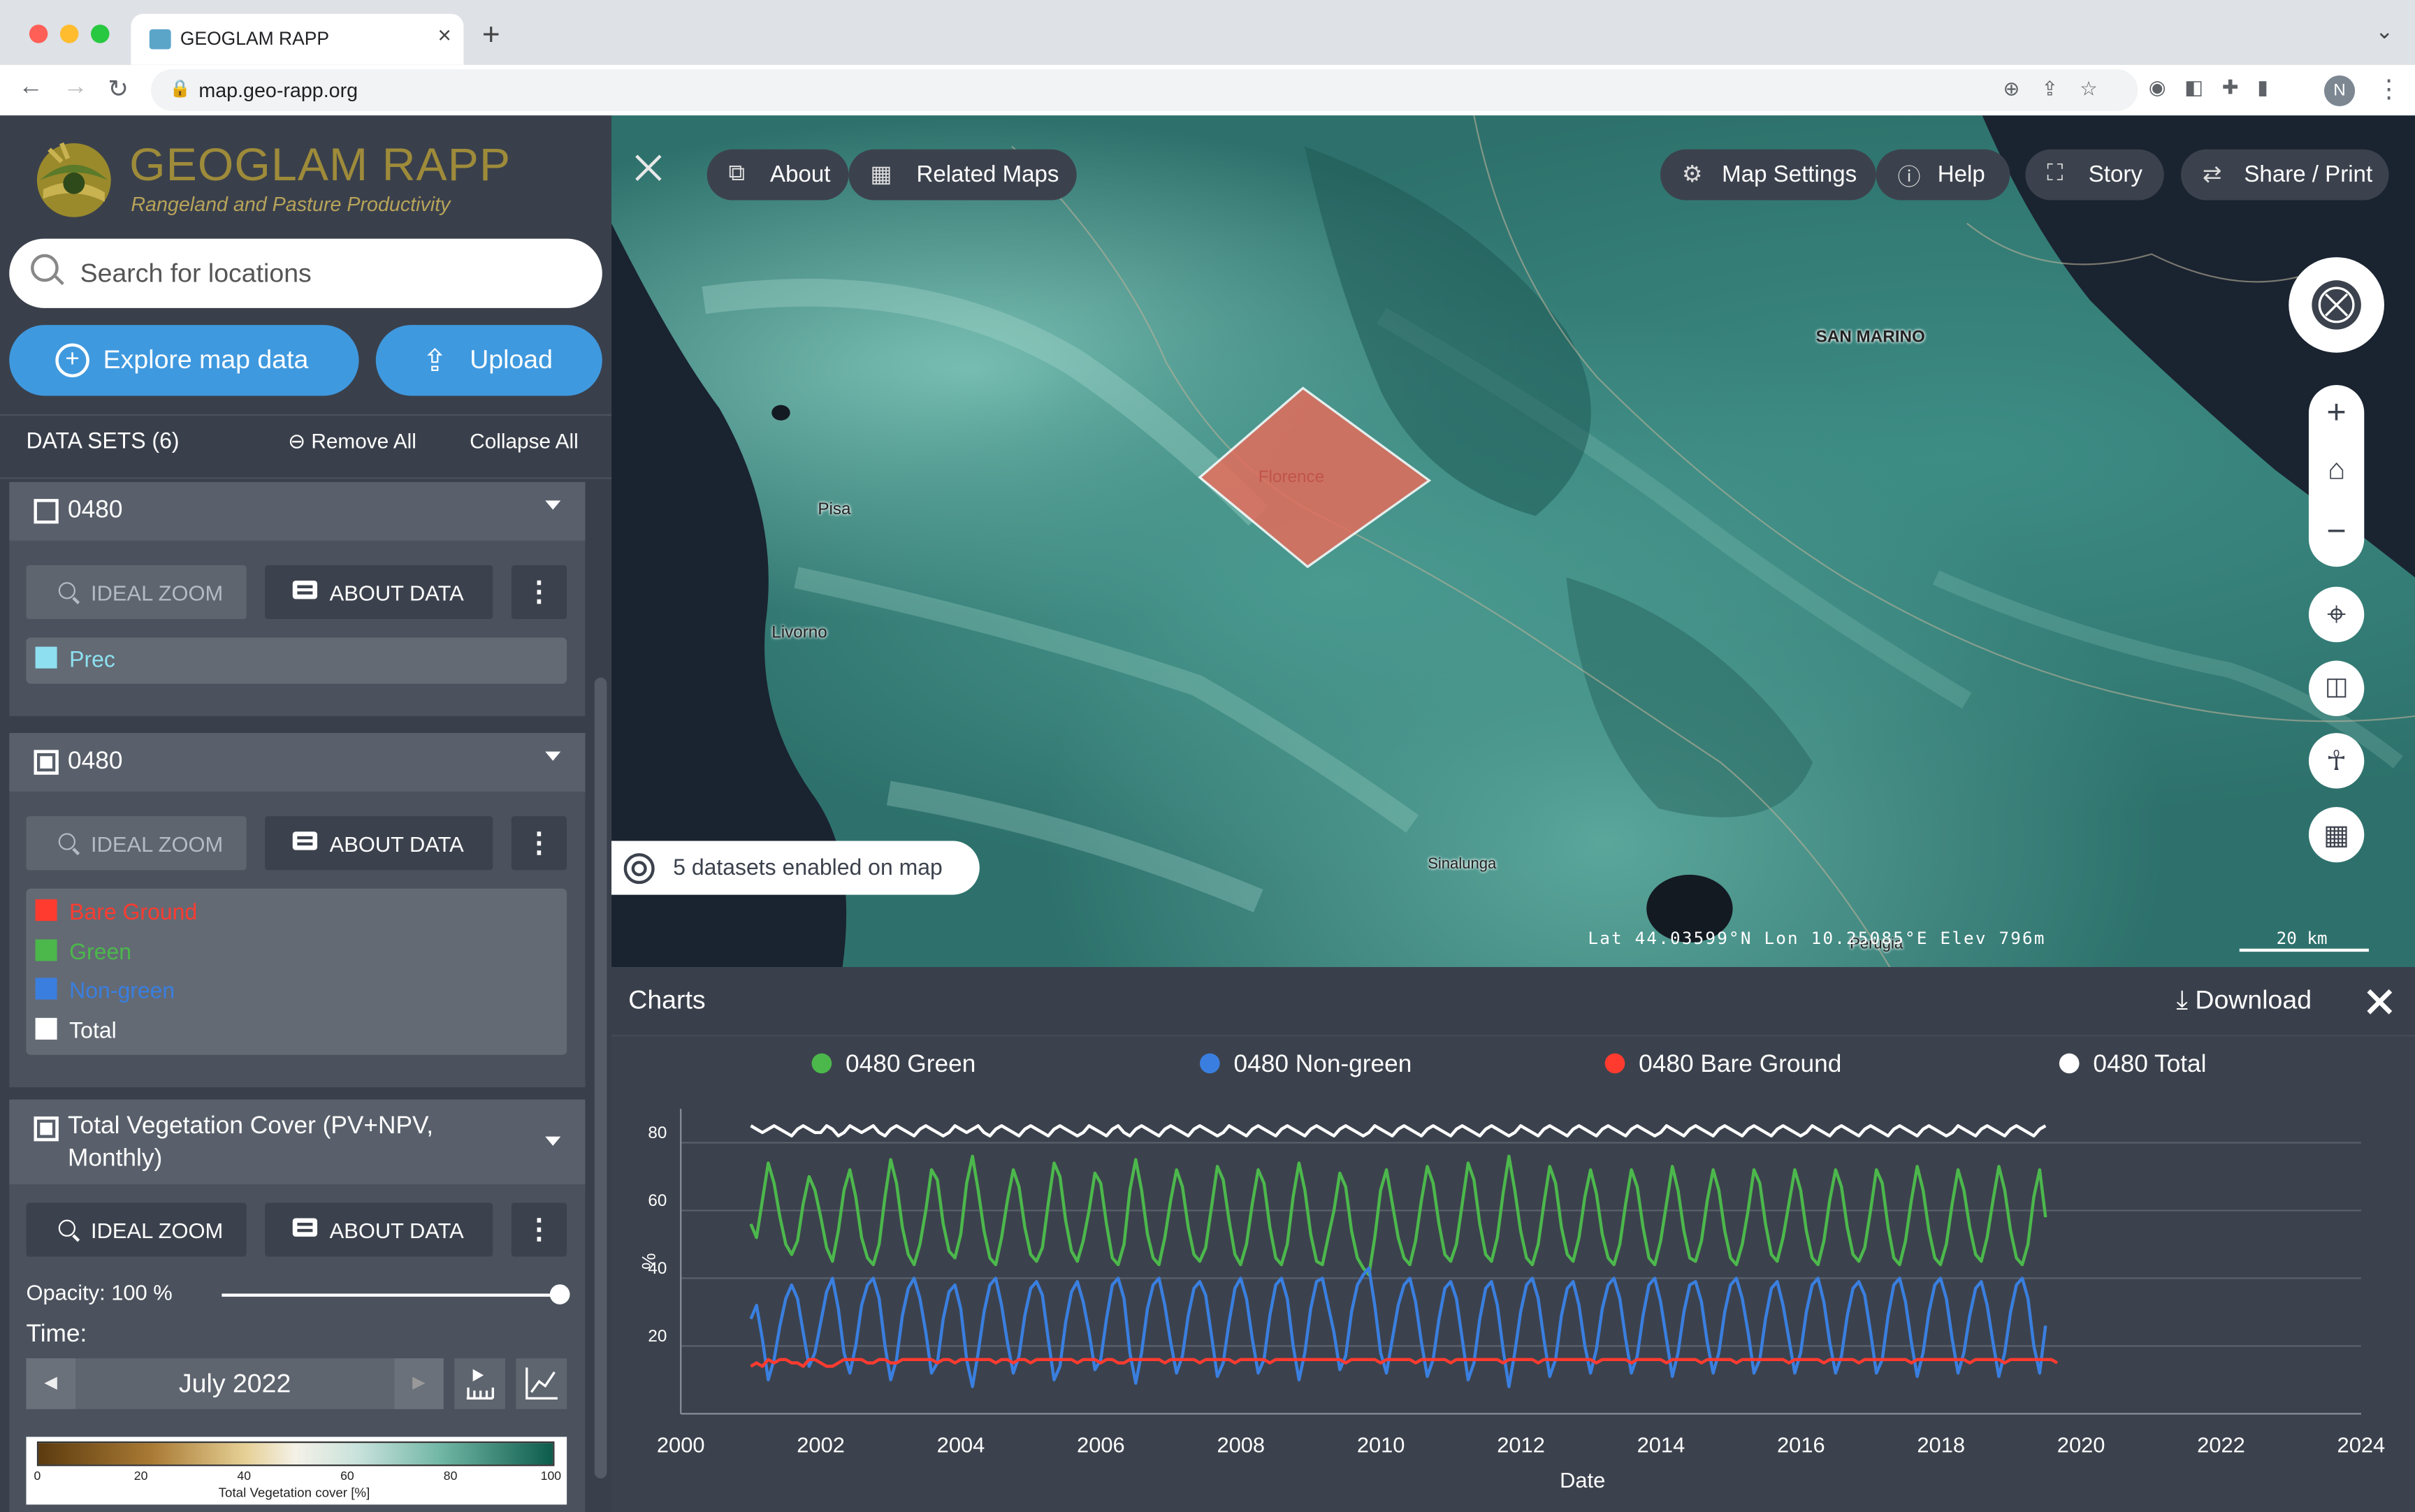 This screenshot has width=2415, height=1512. What do you see at coordinates (1768, 175) in the screenshot?
I see `map-settings-button: ⚙ Map Settings` at bounding box center [1768, 175].